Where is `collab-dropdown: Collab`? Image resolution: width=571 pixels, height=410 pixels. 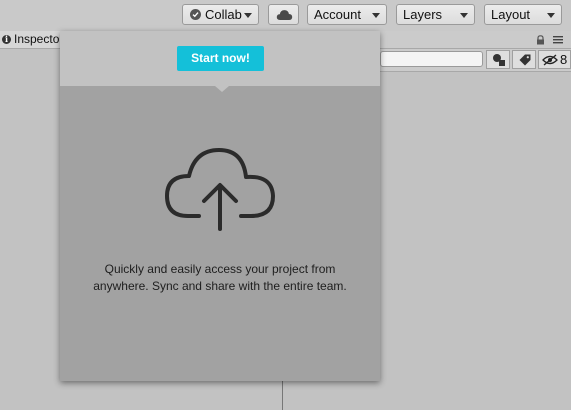
collab-dropdown: Collab is located at coordinates (220, 14).